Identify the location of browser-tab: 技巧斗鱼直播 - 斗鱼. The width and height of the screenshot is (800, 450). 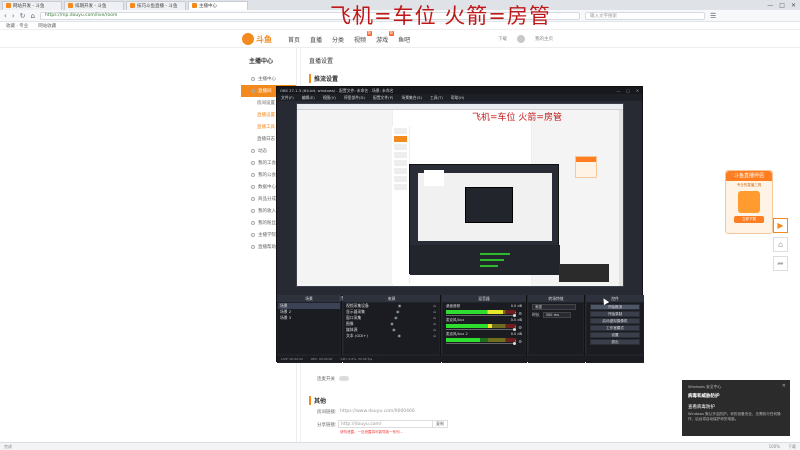
(156, 5).